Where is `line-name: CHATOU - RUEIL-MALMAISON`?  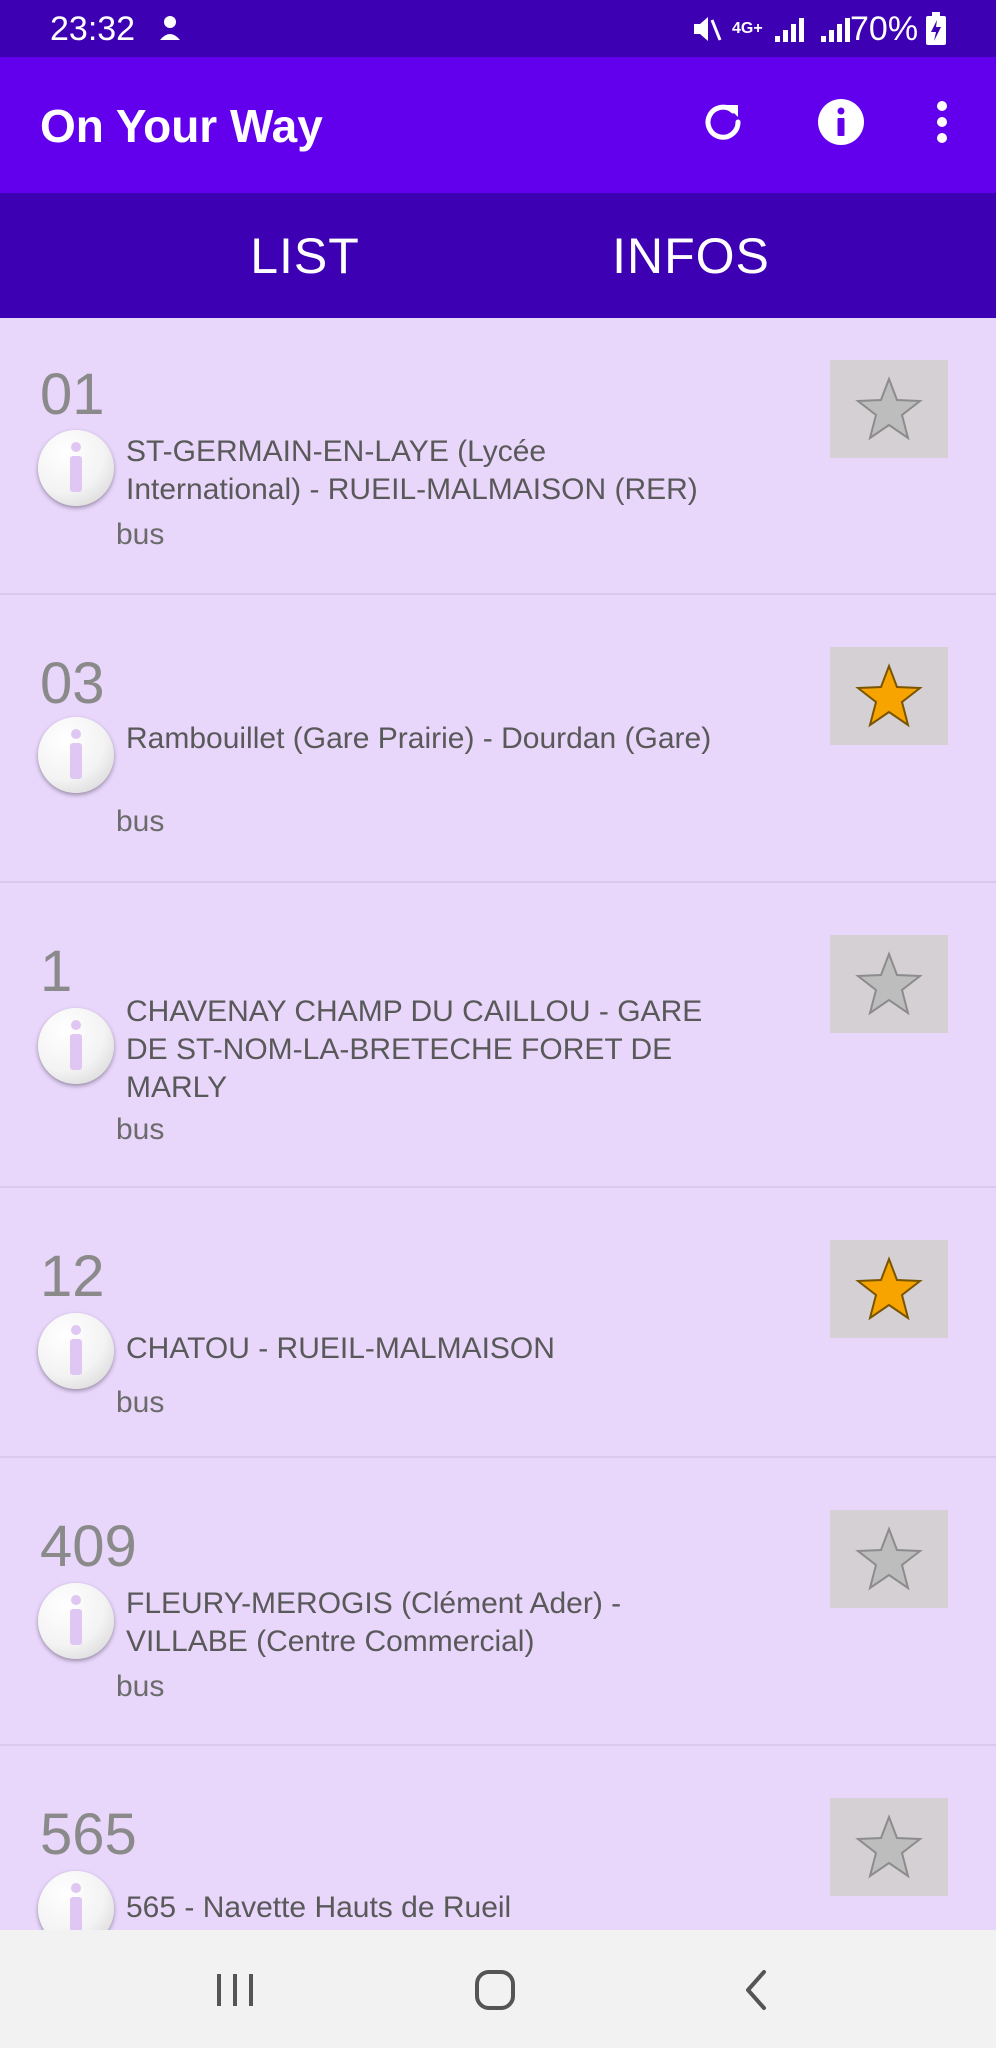
line-name: CHATOU - RUEIL-MALMAISON is located at coordinates (340, 1348).